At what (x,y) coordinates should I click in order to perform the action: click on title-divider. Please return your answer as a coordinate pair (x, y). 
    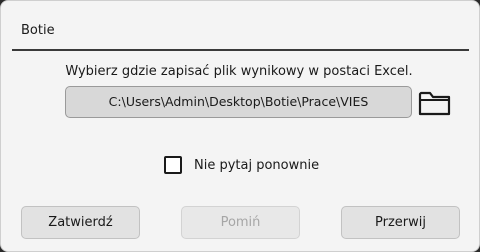
    Looking at the image, I should click on (240, 50).